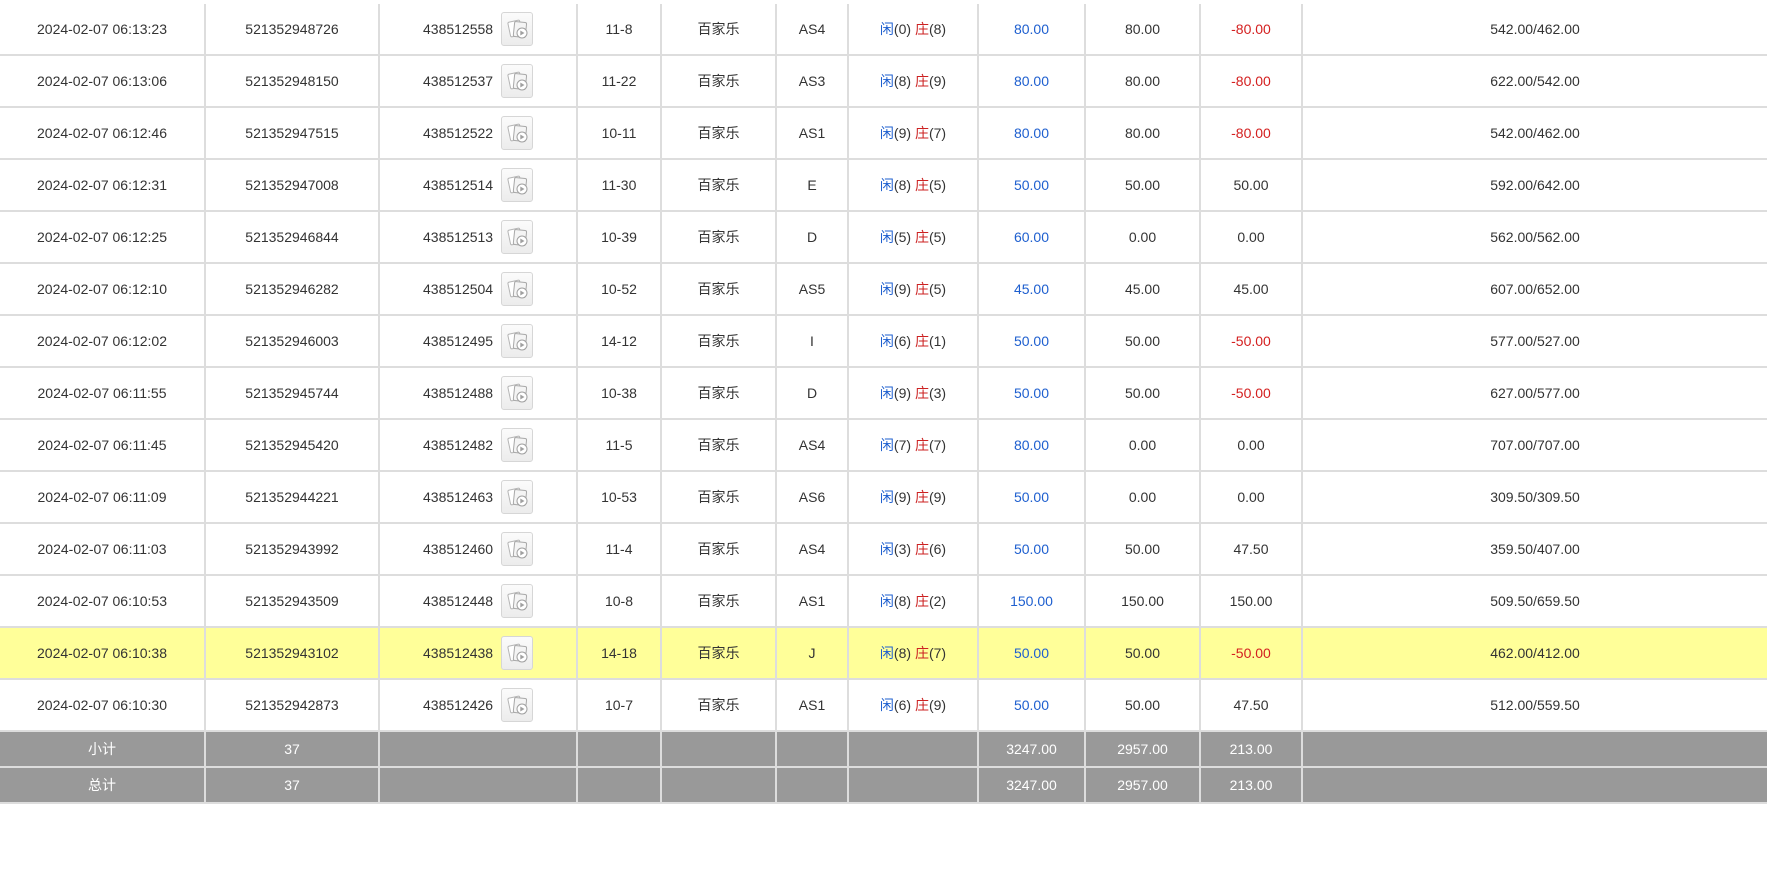 Image resolution: width=1767 pixels, height=871 pixels. What do you see at coordinates (1534, 497) in the screenshot?
I see `balance-cell: 309.50/309.50` at bounding box center [1534, 497].